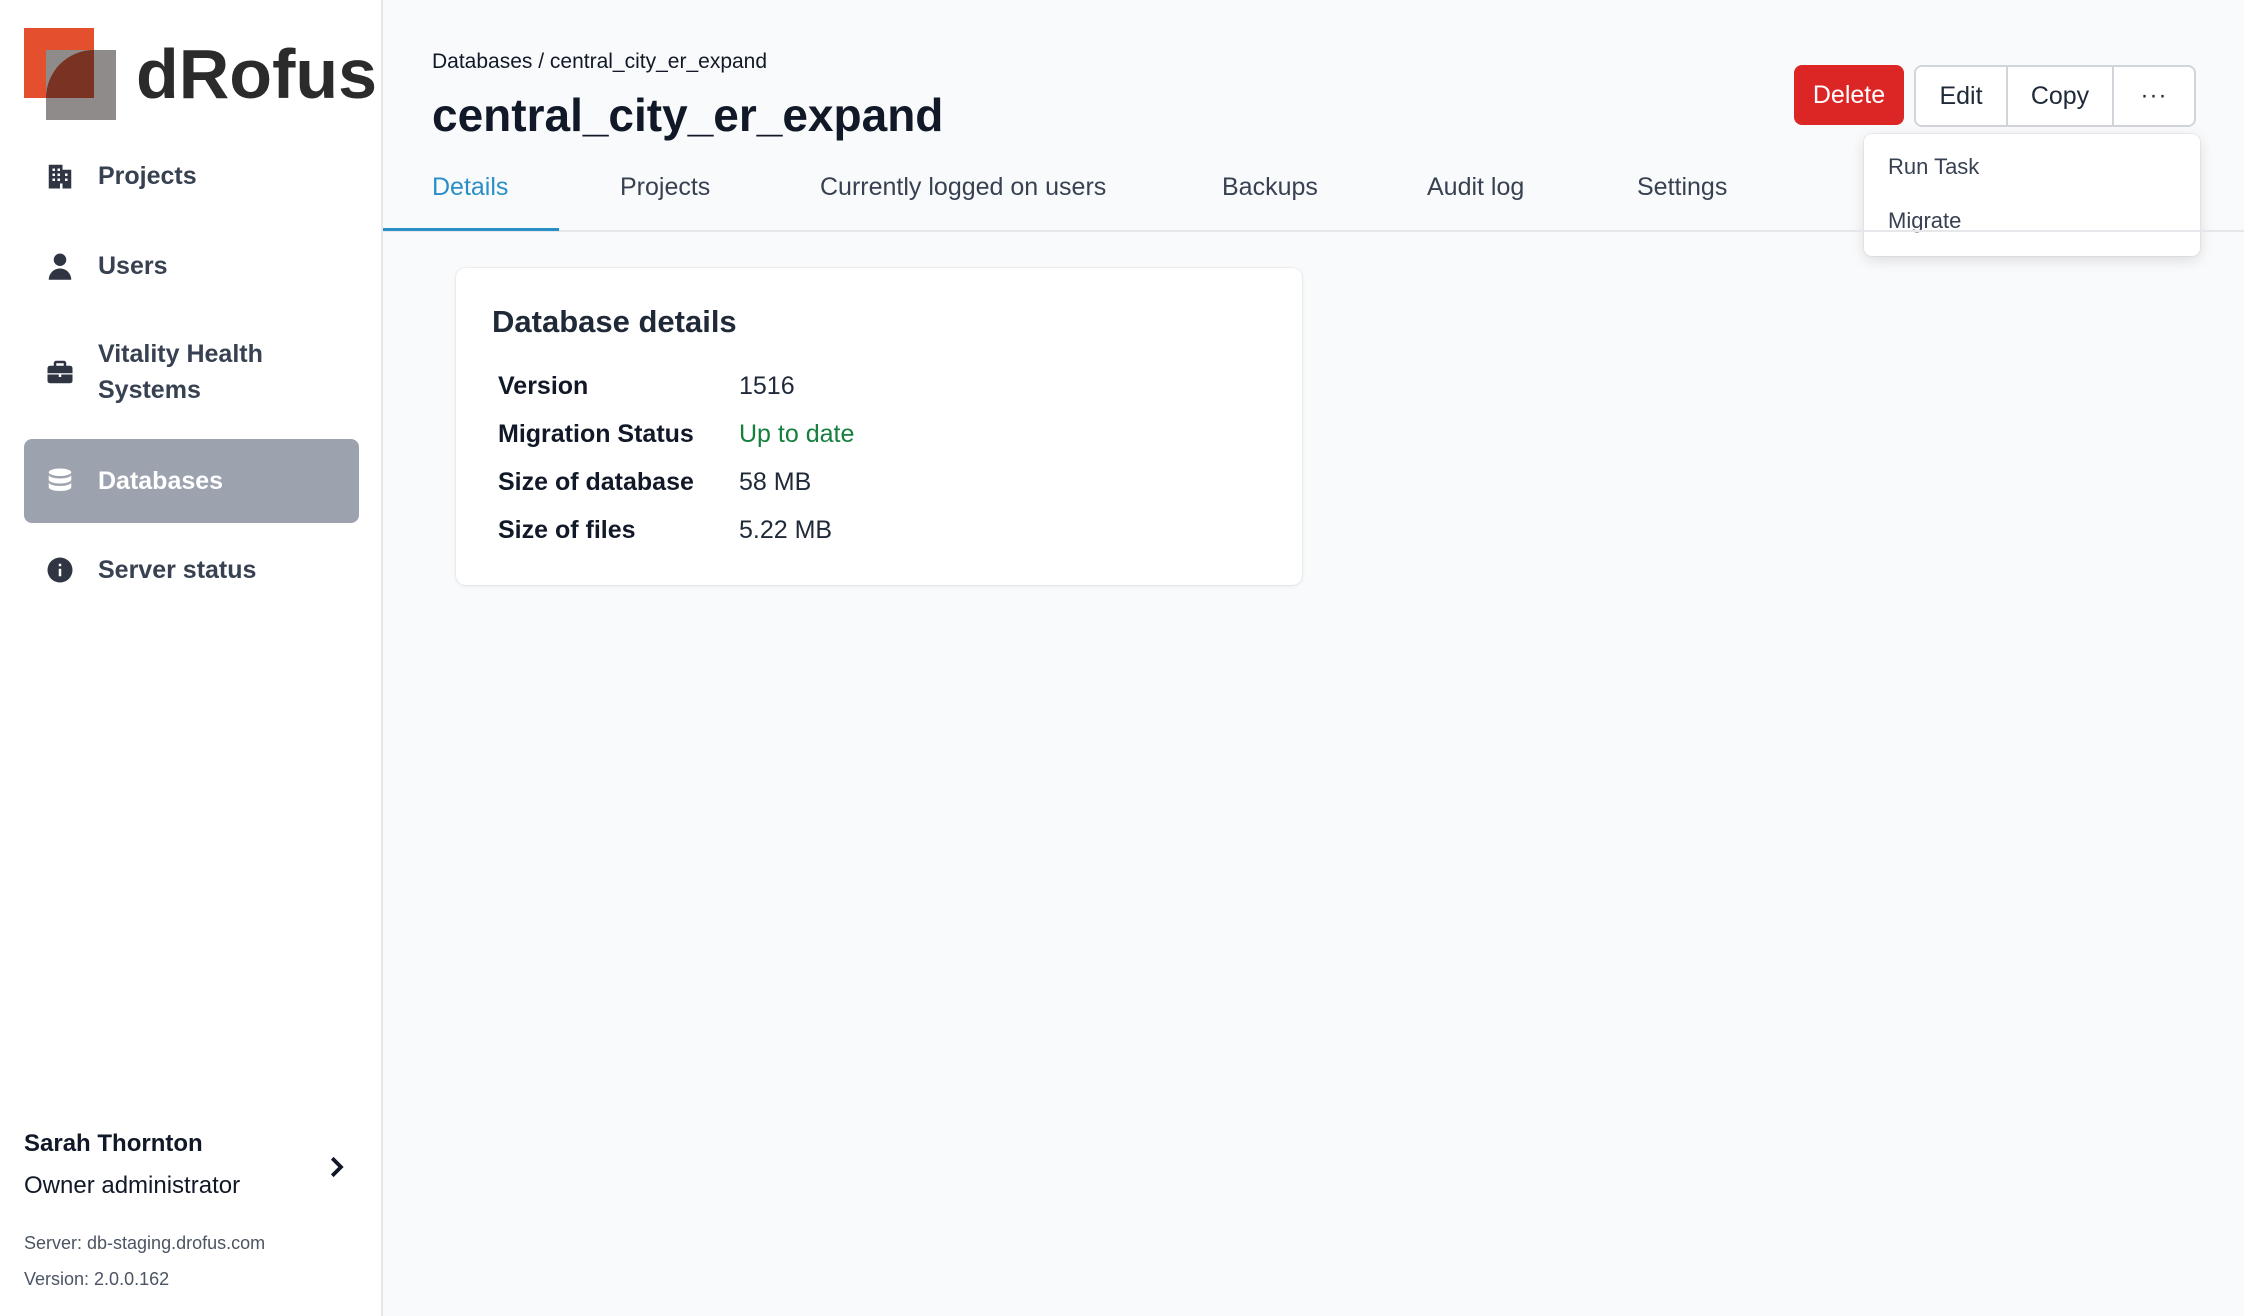  I want to click on server-info: Server: db-staging.drofus.com, so click(145, 1243).